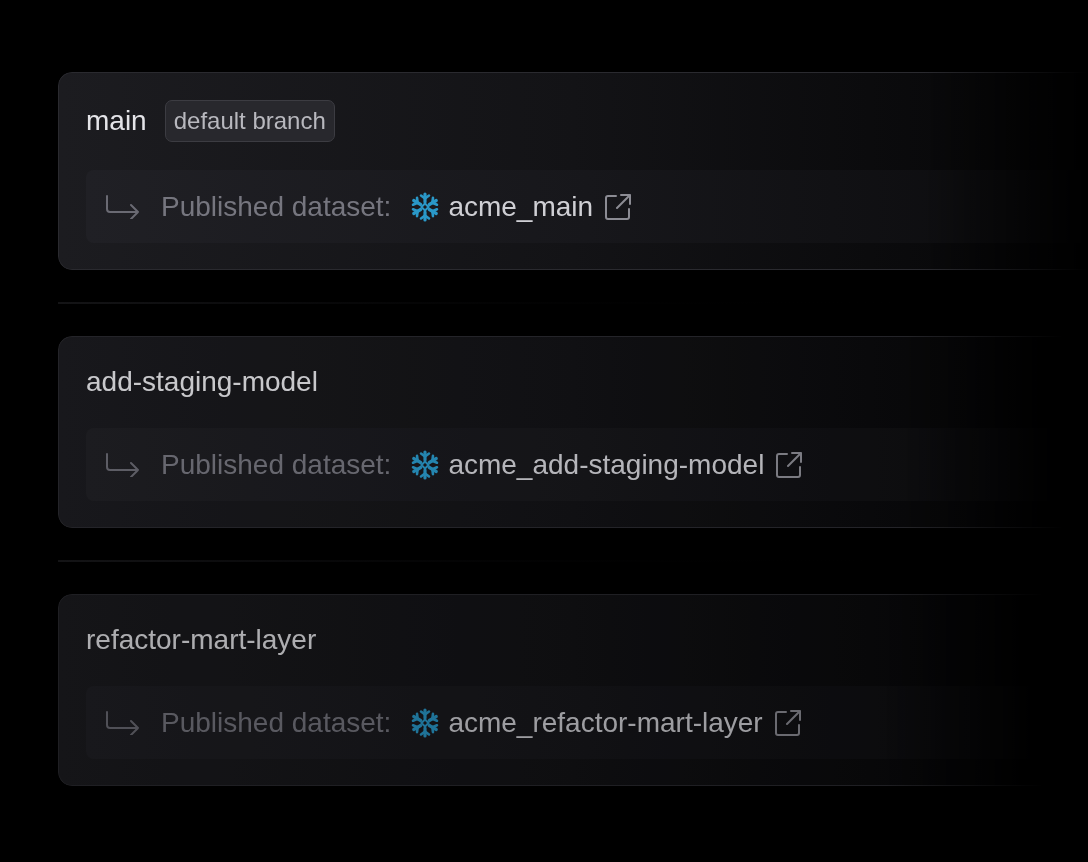 The height and width of the screenshot is (862, 1088). What do you see at coordinates (249, 121) in the screenshot?
I see `default-branch-badge: default branch` at bounding box center [249, 121].